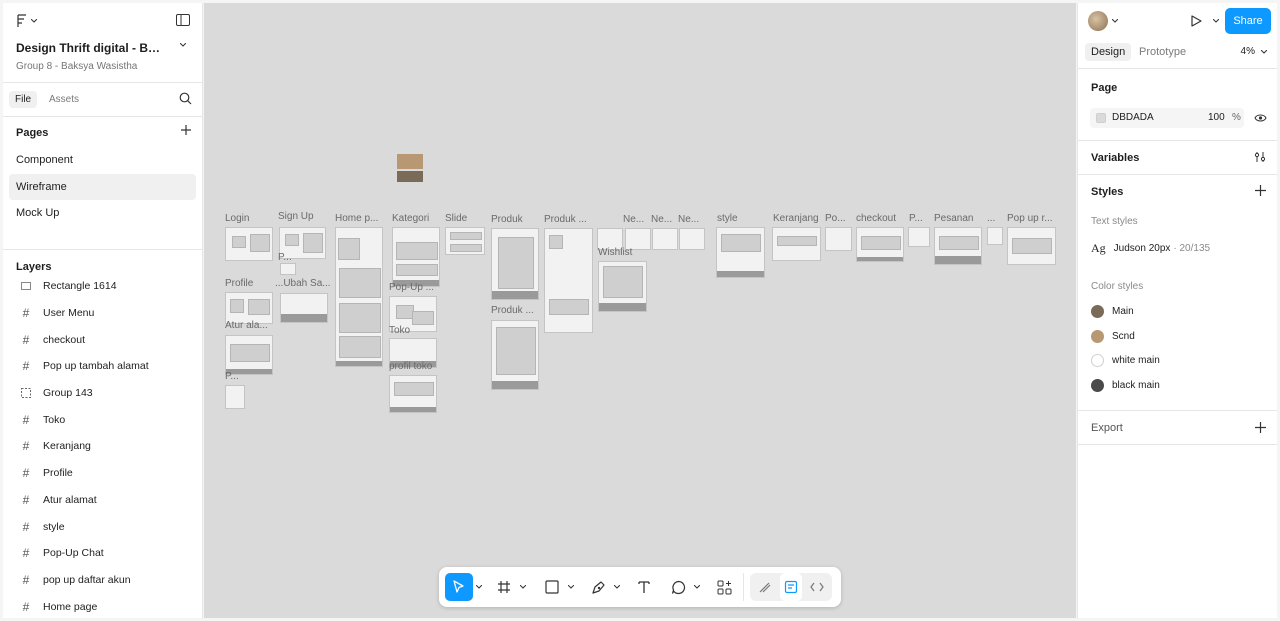  I want to click on fill-opacity: 100, so click(1216, 117).